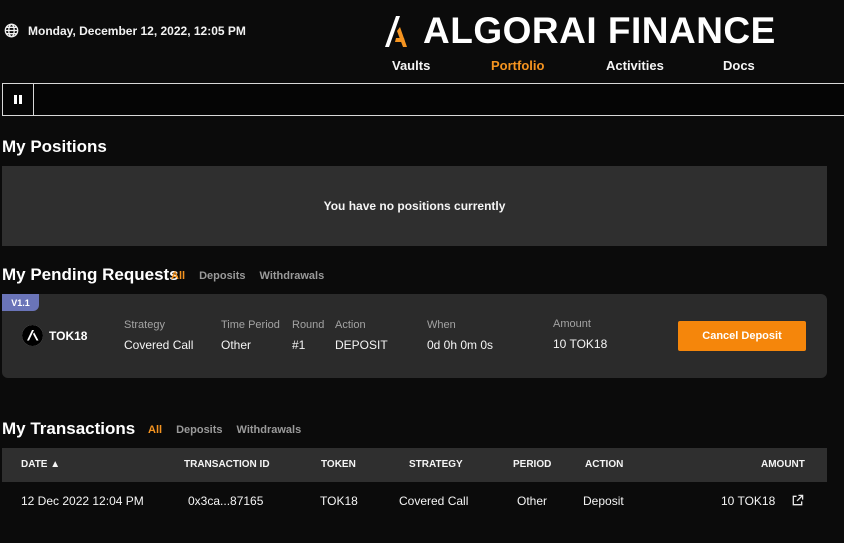 The width and height of the screenshot is (844, 543). What do you see at coordinates (748, 501) in the screenshot?
I see `tx-amount: 10 TOK18` at bounding box center [748, 501].